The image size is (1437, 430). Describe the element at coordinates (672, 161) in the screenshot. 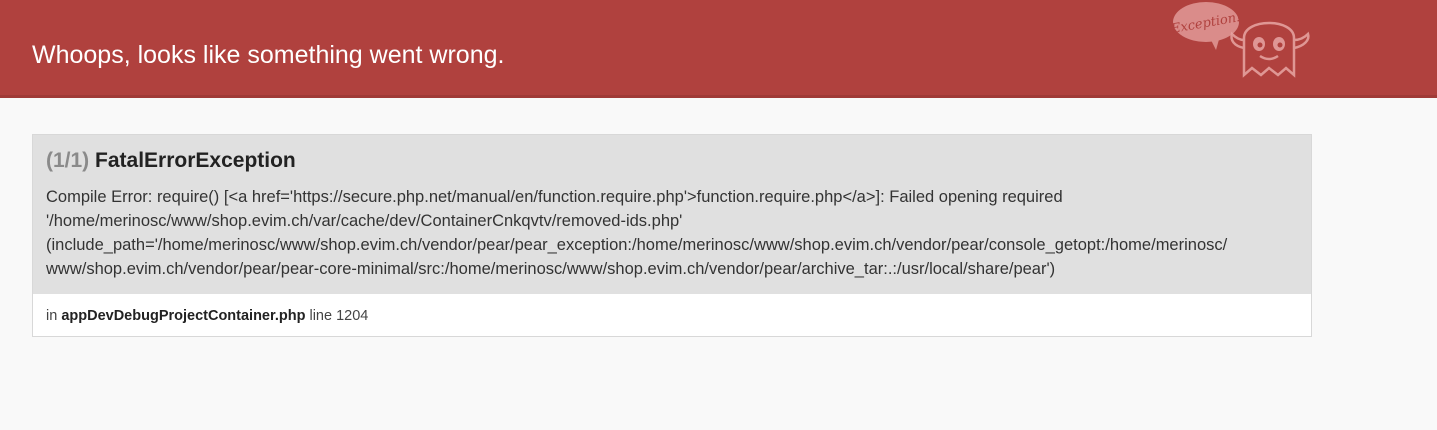

I see `exception-title: (1/1) FatalErrorException` at that location.